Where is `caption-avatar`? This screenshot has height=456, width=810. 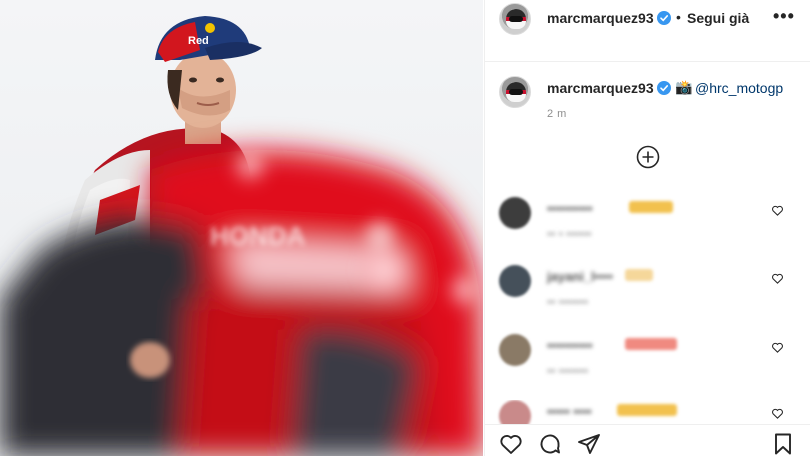
caption-avatar is located at coordinates (515, 92).